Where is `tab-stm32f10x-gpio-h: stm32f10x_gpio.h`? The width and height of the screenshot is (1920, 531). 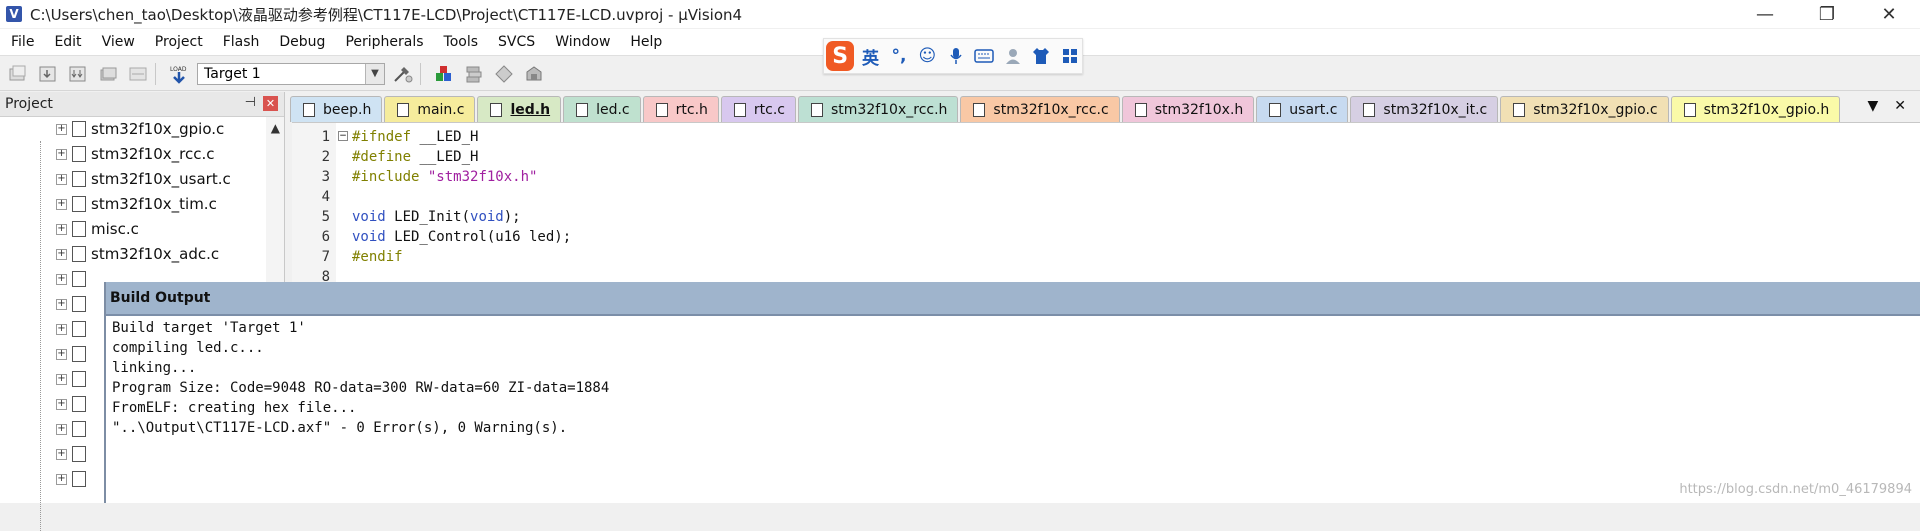
tab-stm32f10x-gpio-h: stm32f10x_gpio.h is located at coordinates (1755, 109).